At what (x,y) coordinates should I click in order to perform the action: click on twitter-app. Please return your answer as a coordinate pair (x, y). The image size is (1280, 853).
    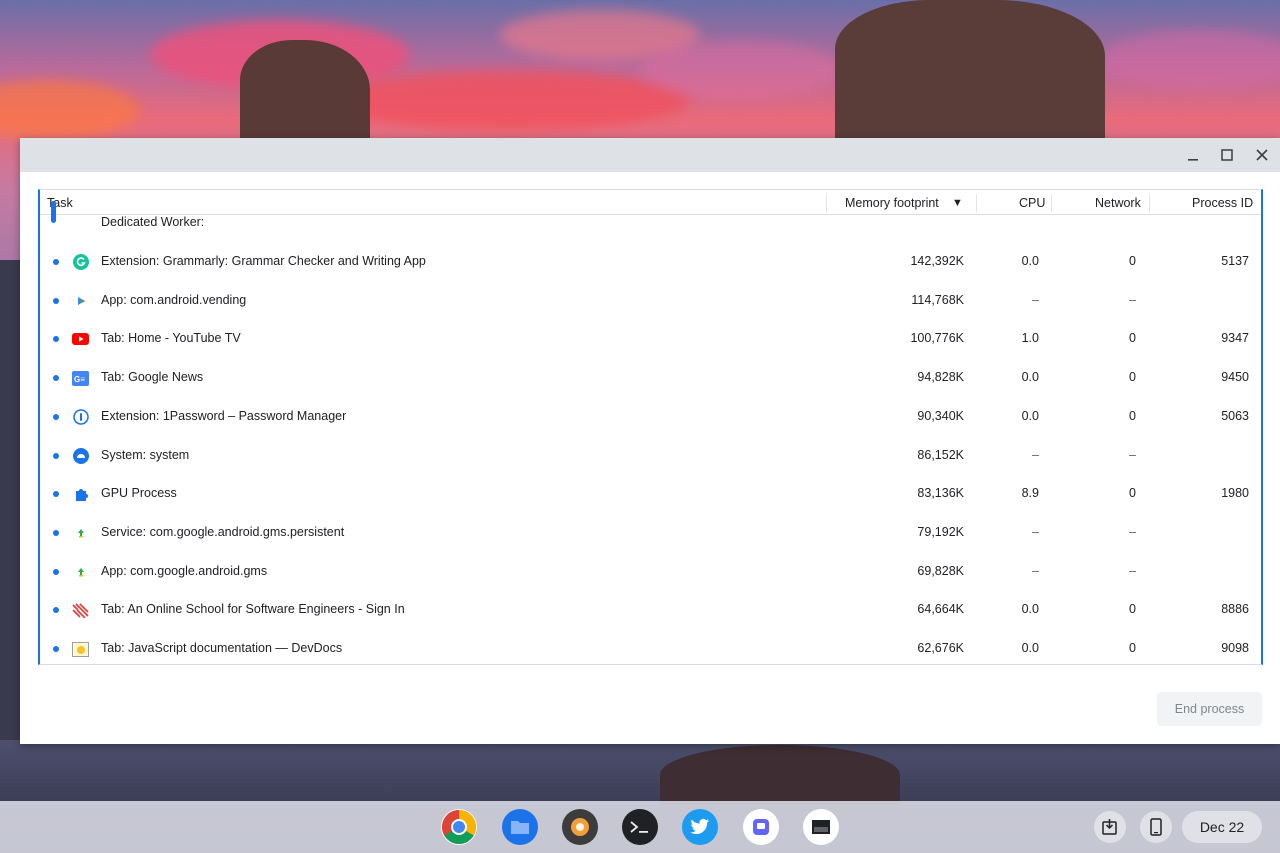
    Looking at the image, I should click on (700, 827).